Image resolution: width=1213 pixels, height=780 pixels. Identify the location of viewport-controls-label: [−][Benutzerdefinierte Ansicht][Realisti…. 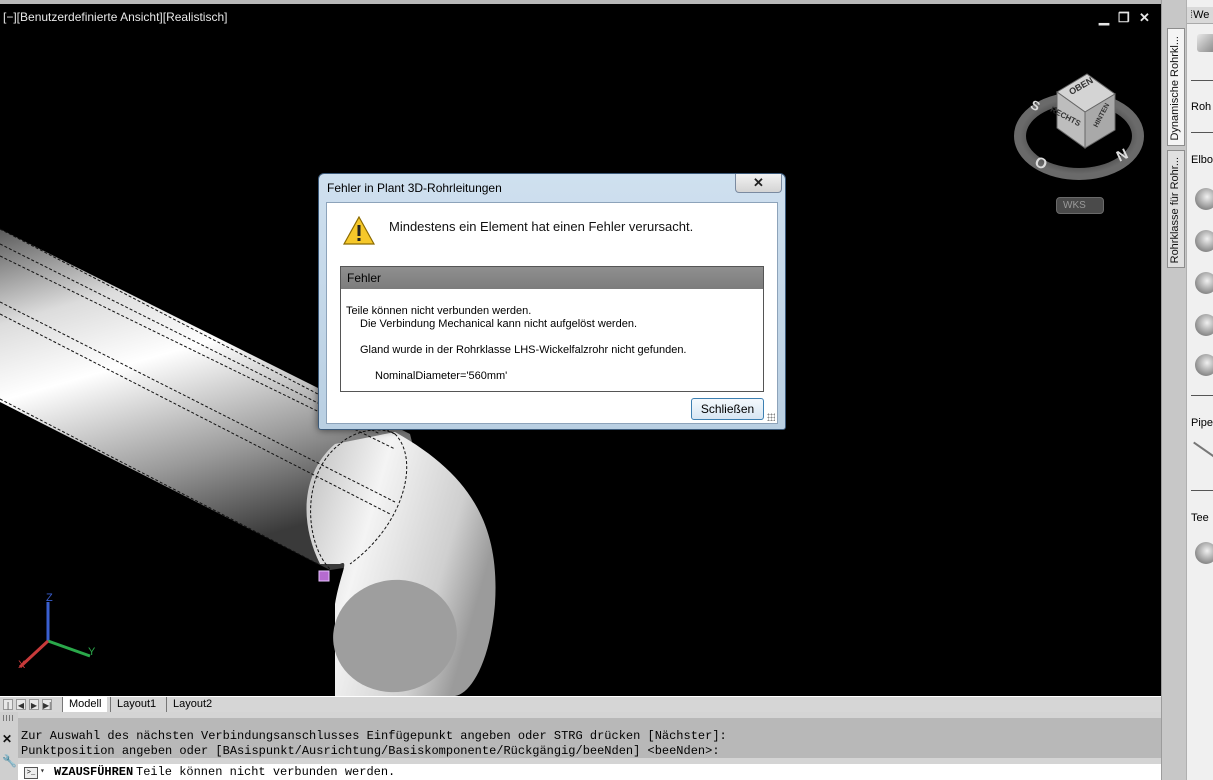
(115, 17).